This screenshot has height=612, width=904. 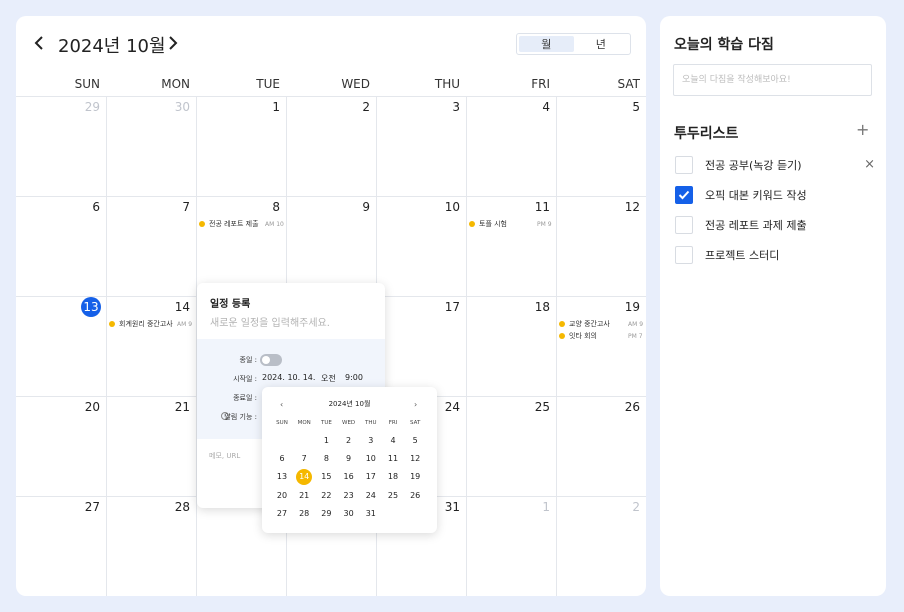 I want to click on mini-day: 19, so click(x=415, y=477).